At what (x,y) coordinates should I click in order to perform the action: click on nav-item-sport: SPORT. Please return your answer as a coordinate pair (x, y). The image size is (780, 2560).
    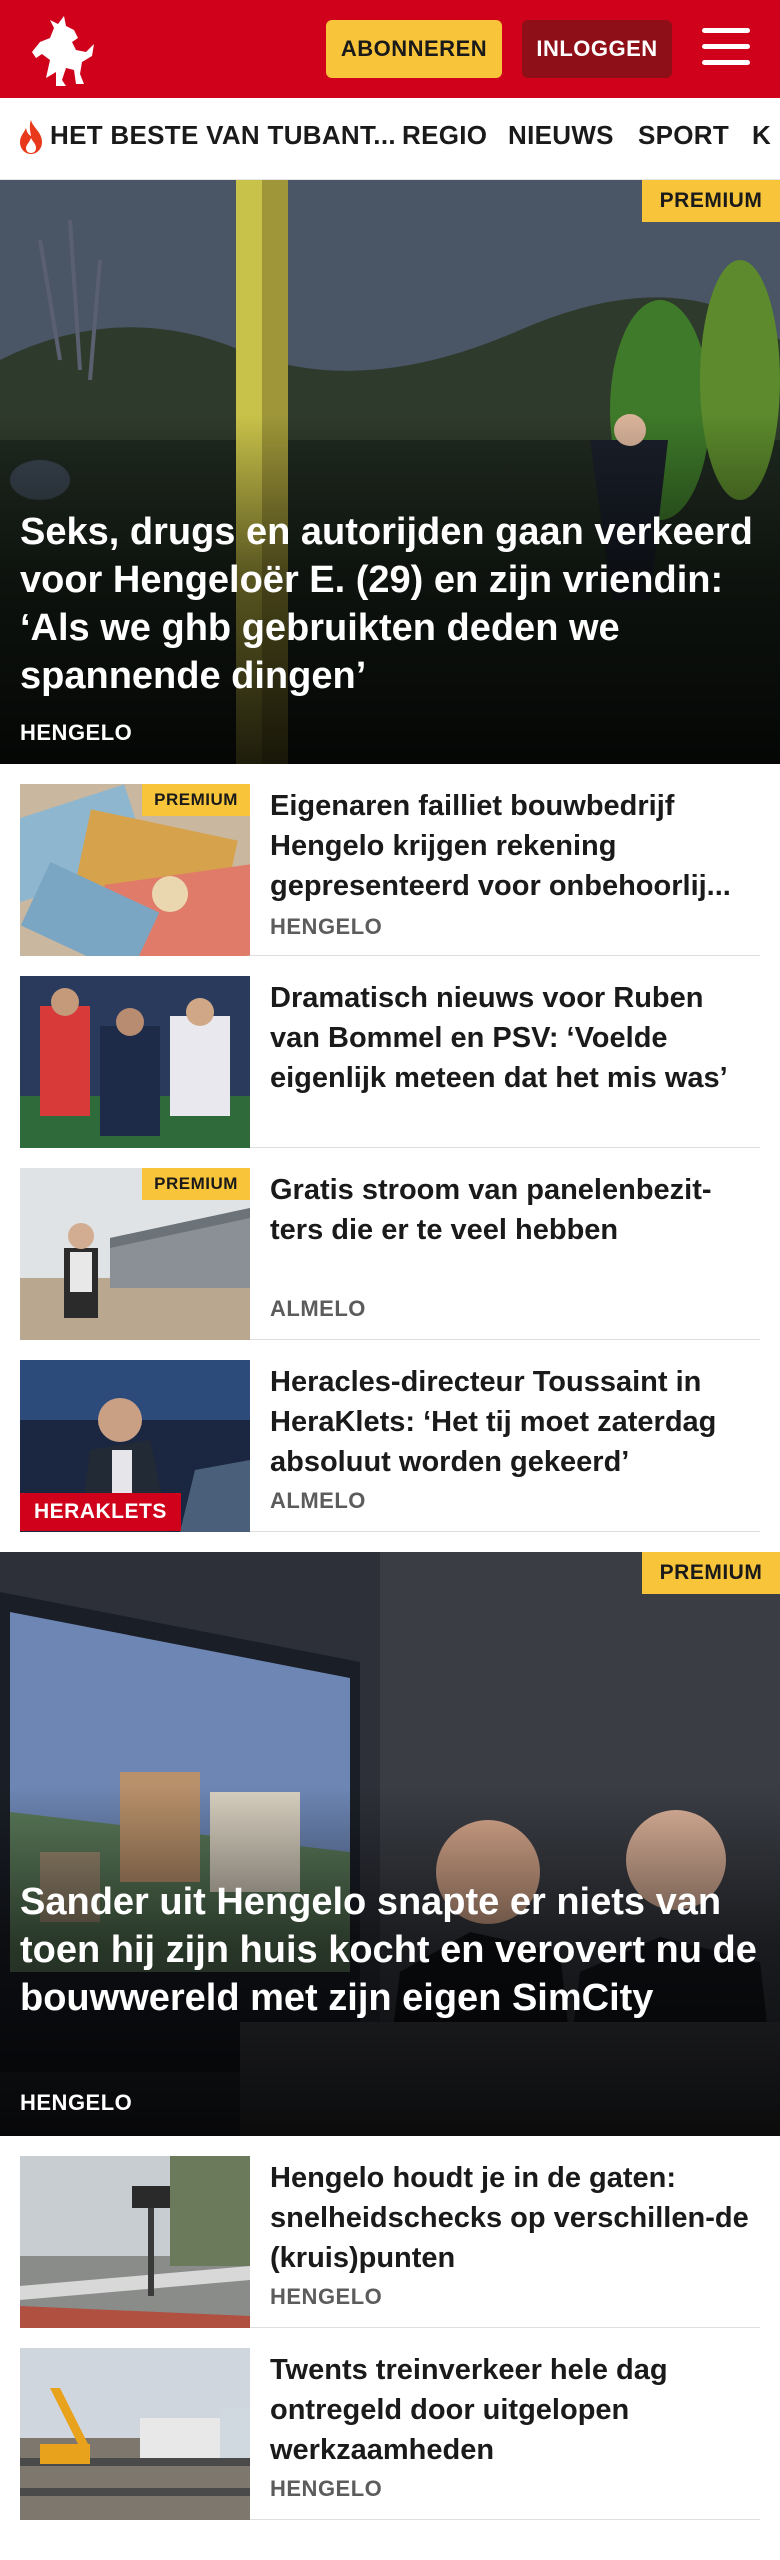
    Looking at the image, I should click on (683, 135).